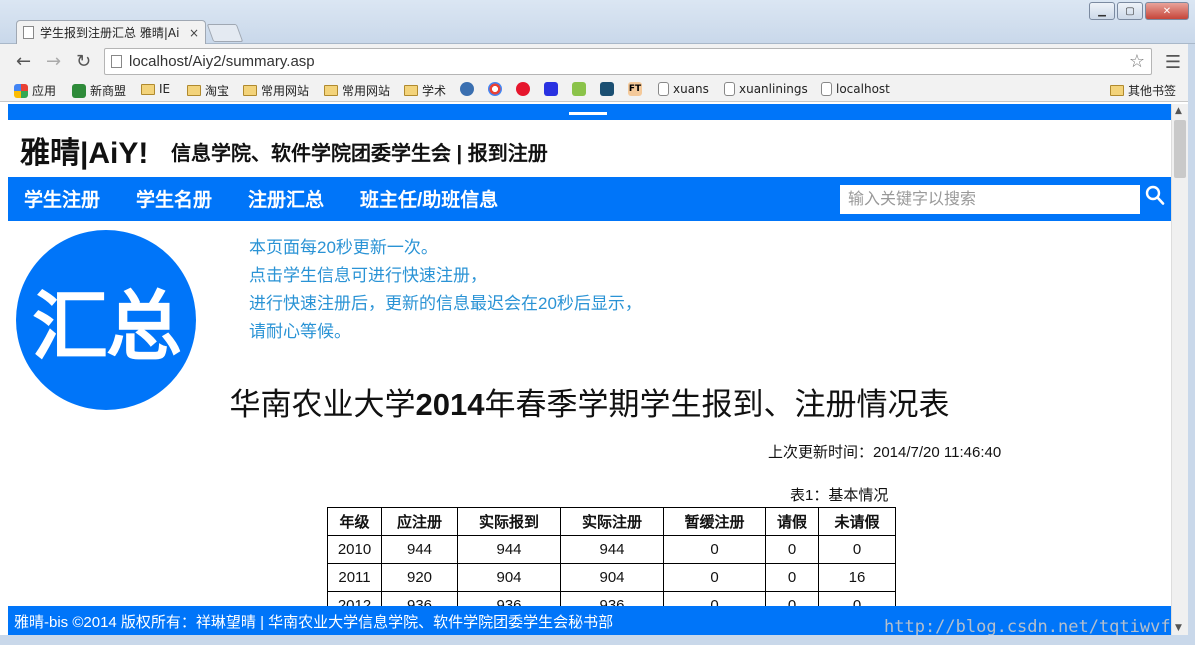 The height and width of the screenshot is (645, 1195). What do you see at coordinates (1173, 62) in the screenshot?
I see `menu-icon: ☰` at bounding box center [1173, 62].